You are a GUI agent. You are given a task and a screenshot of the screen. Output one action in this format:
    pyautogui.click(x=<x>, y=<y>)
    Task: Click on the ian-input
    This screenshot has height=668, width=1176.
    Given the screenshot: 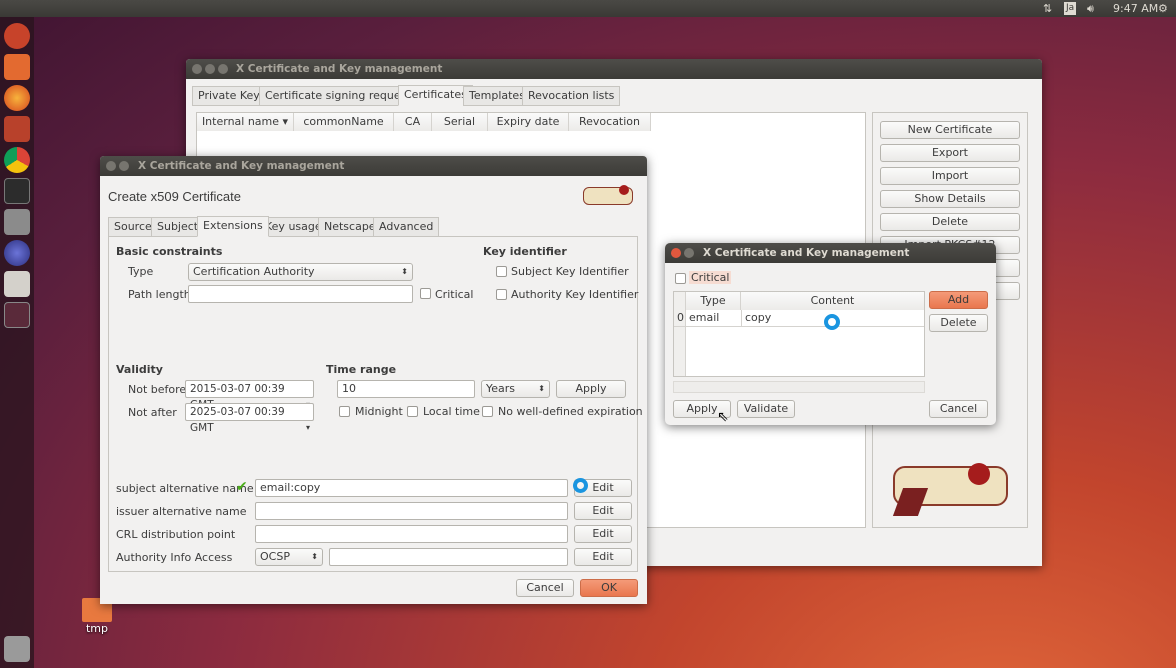 What is the action you would take?
    pyautogui.click(x=411, y=511)
    